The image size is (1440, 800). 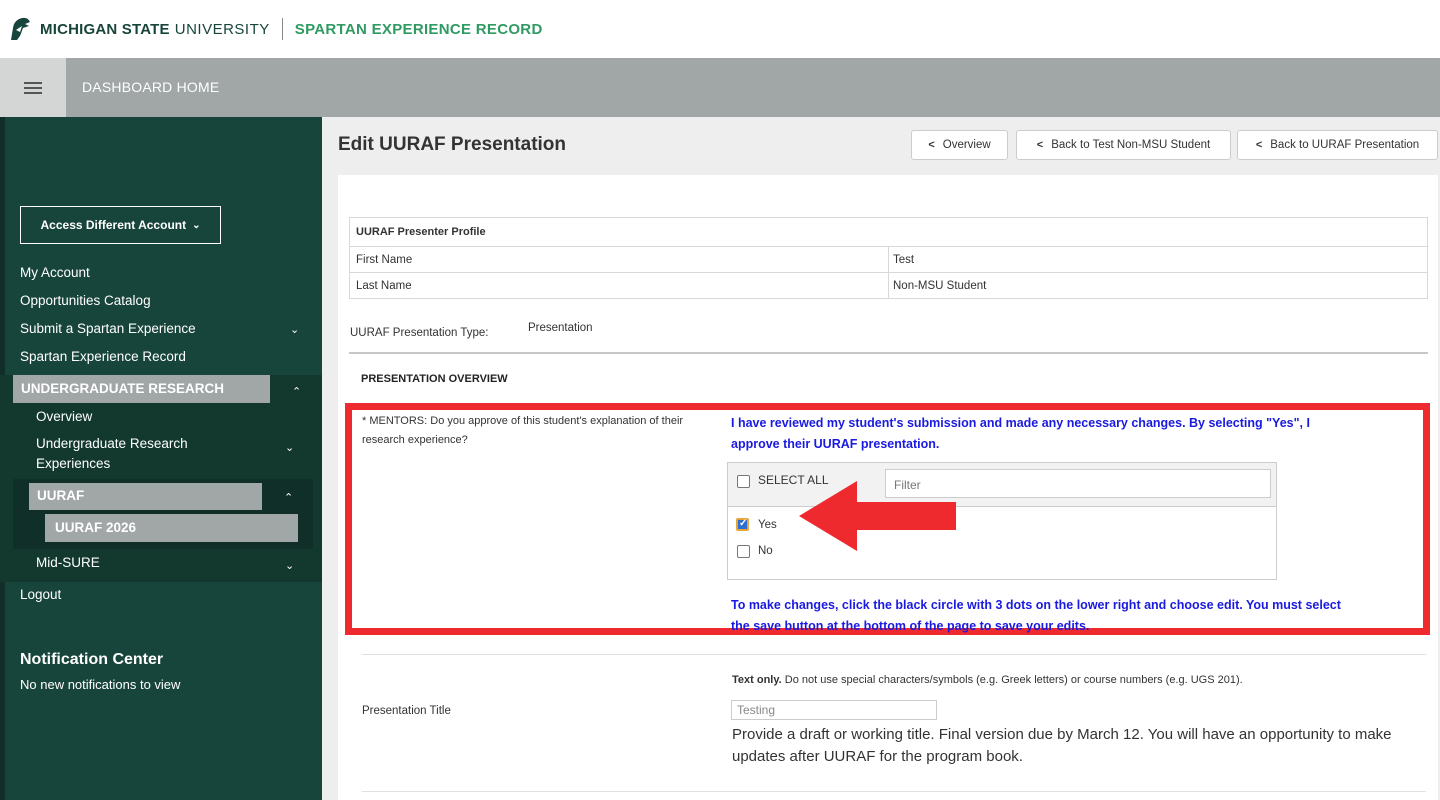 What do you see at coordinates (904, 259) in the screenshot?
I see `first-name-value: Test` at bounding box center [904, 259].